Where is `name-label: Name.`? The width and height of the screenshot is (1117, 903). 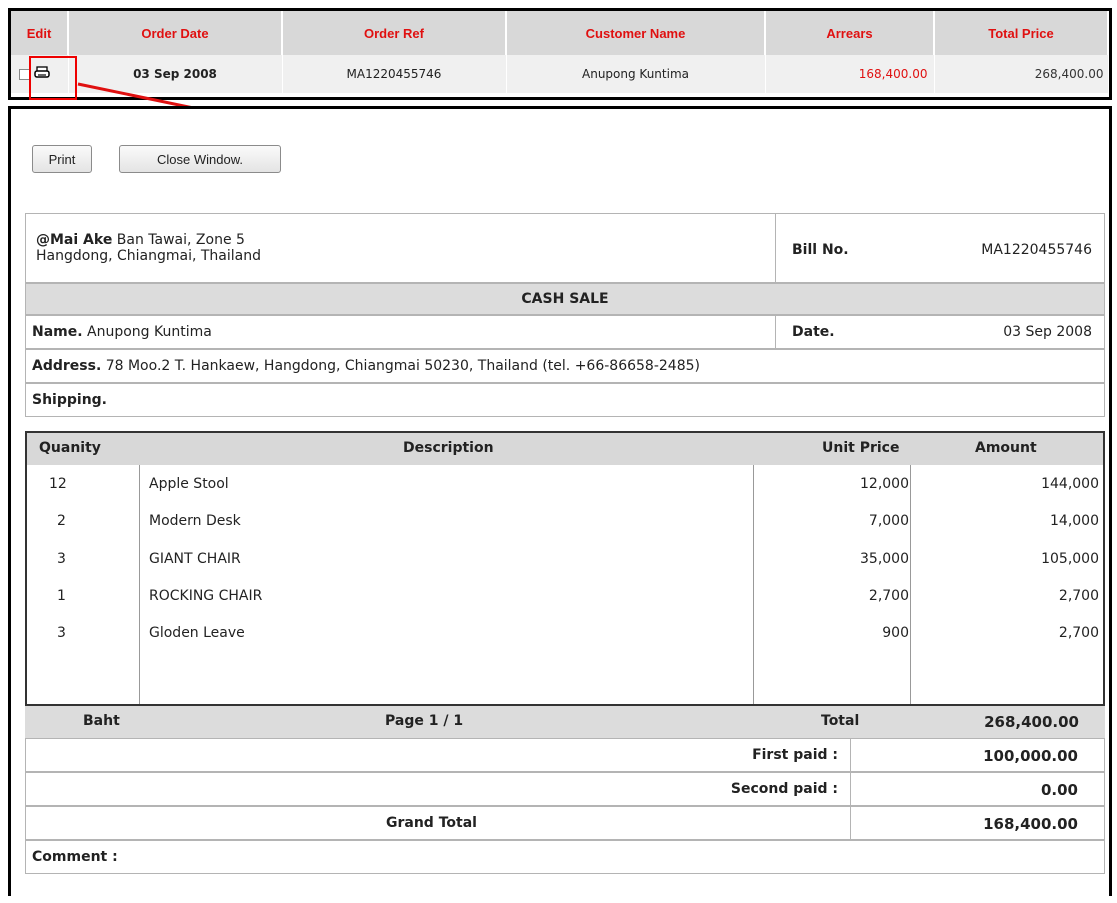
name-label: Name. is located at coordinates (57, 332).